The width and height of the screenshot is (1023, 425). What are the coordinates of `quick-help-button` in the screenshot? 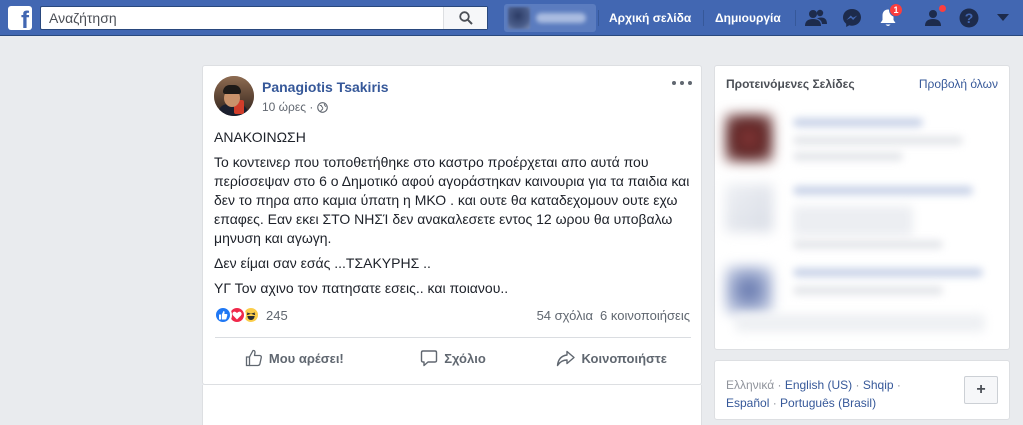 It's located at (933, 17).